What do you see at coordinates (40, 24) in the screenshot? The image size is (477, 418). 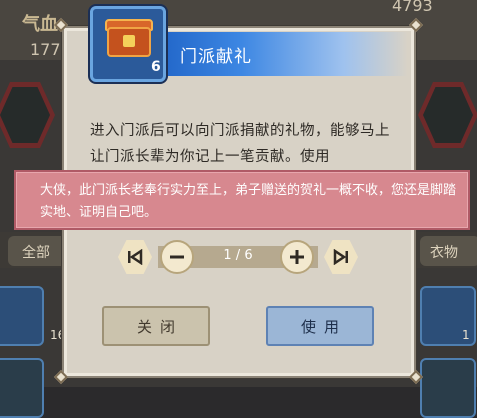 I see `hp-label: 气血` at bounding box center [40, 24].